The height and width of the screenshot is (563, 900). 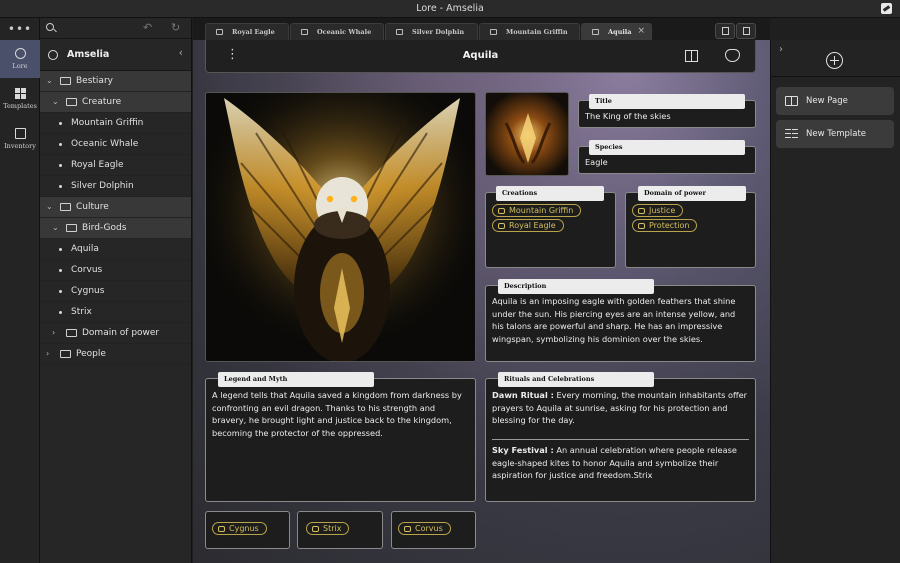 I want to click on creations-field: Creations Mountain Griffin Royal Eagle, so click(x=550, y=227).